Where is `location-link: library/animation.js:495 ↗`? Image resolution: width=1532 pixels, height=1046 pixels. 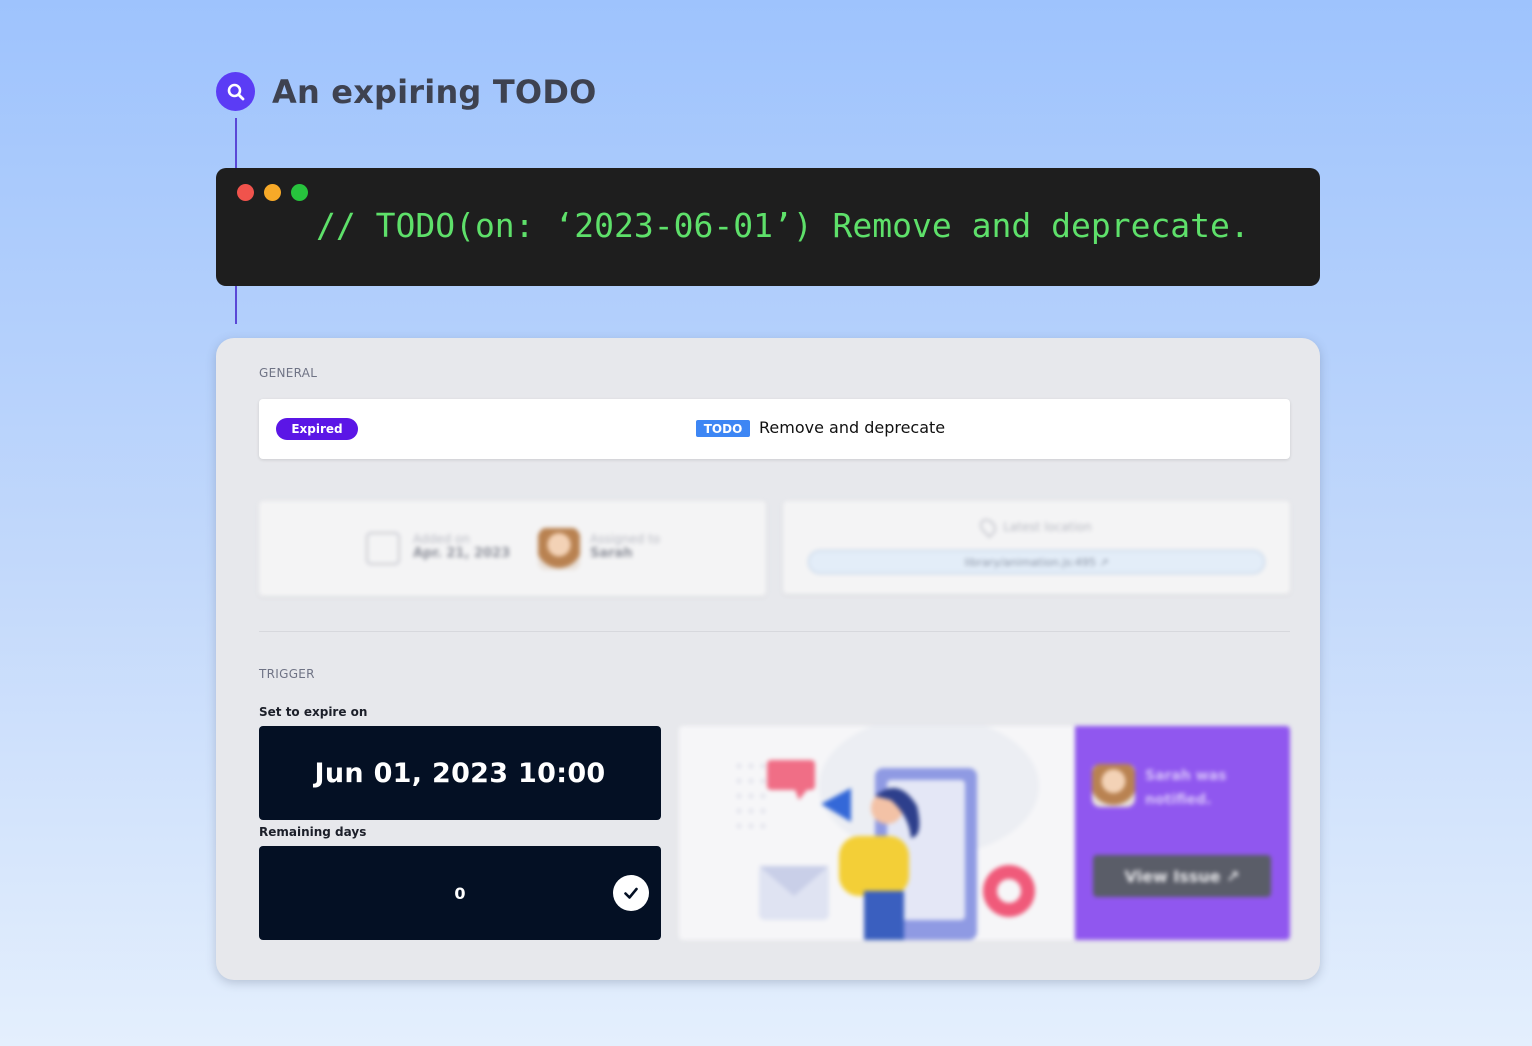
location-link: library/animation.js:495 ↗ is located at coordinates (1036, 562).